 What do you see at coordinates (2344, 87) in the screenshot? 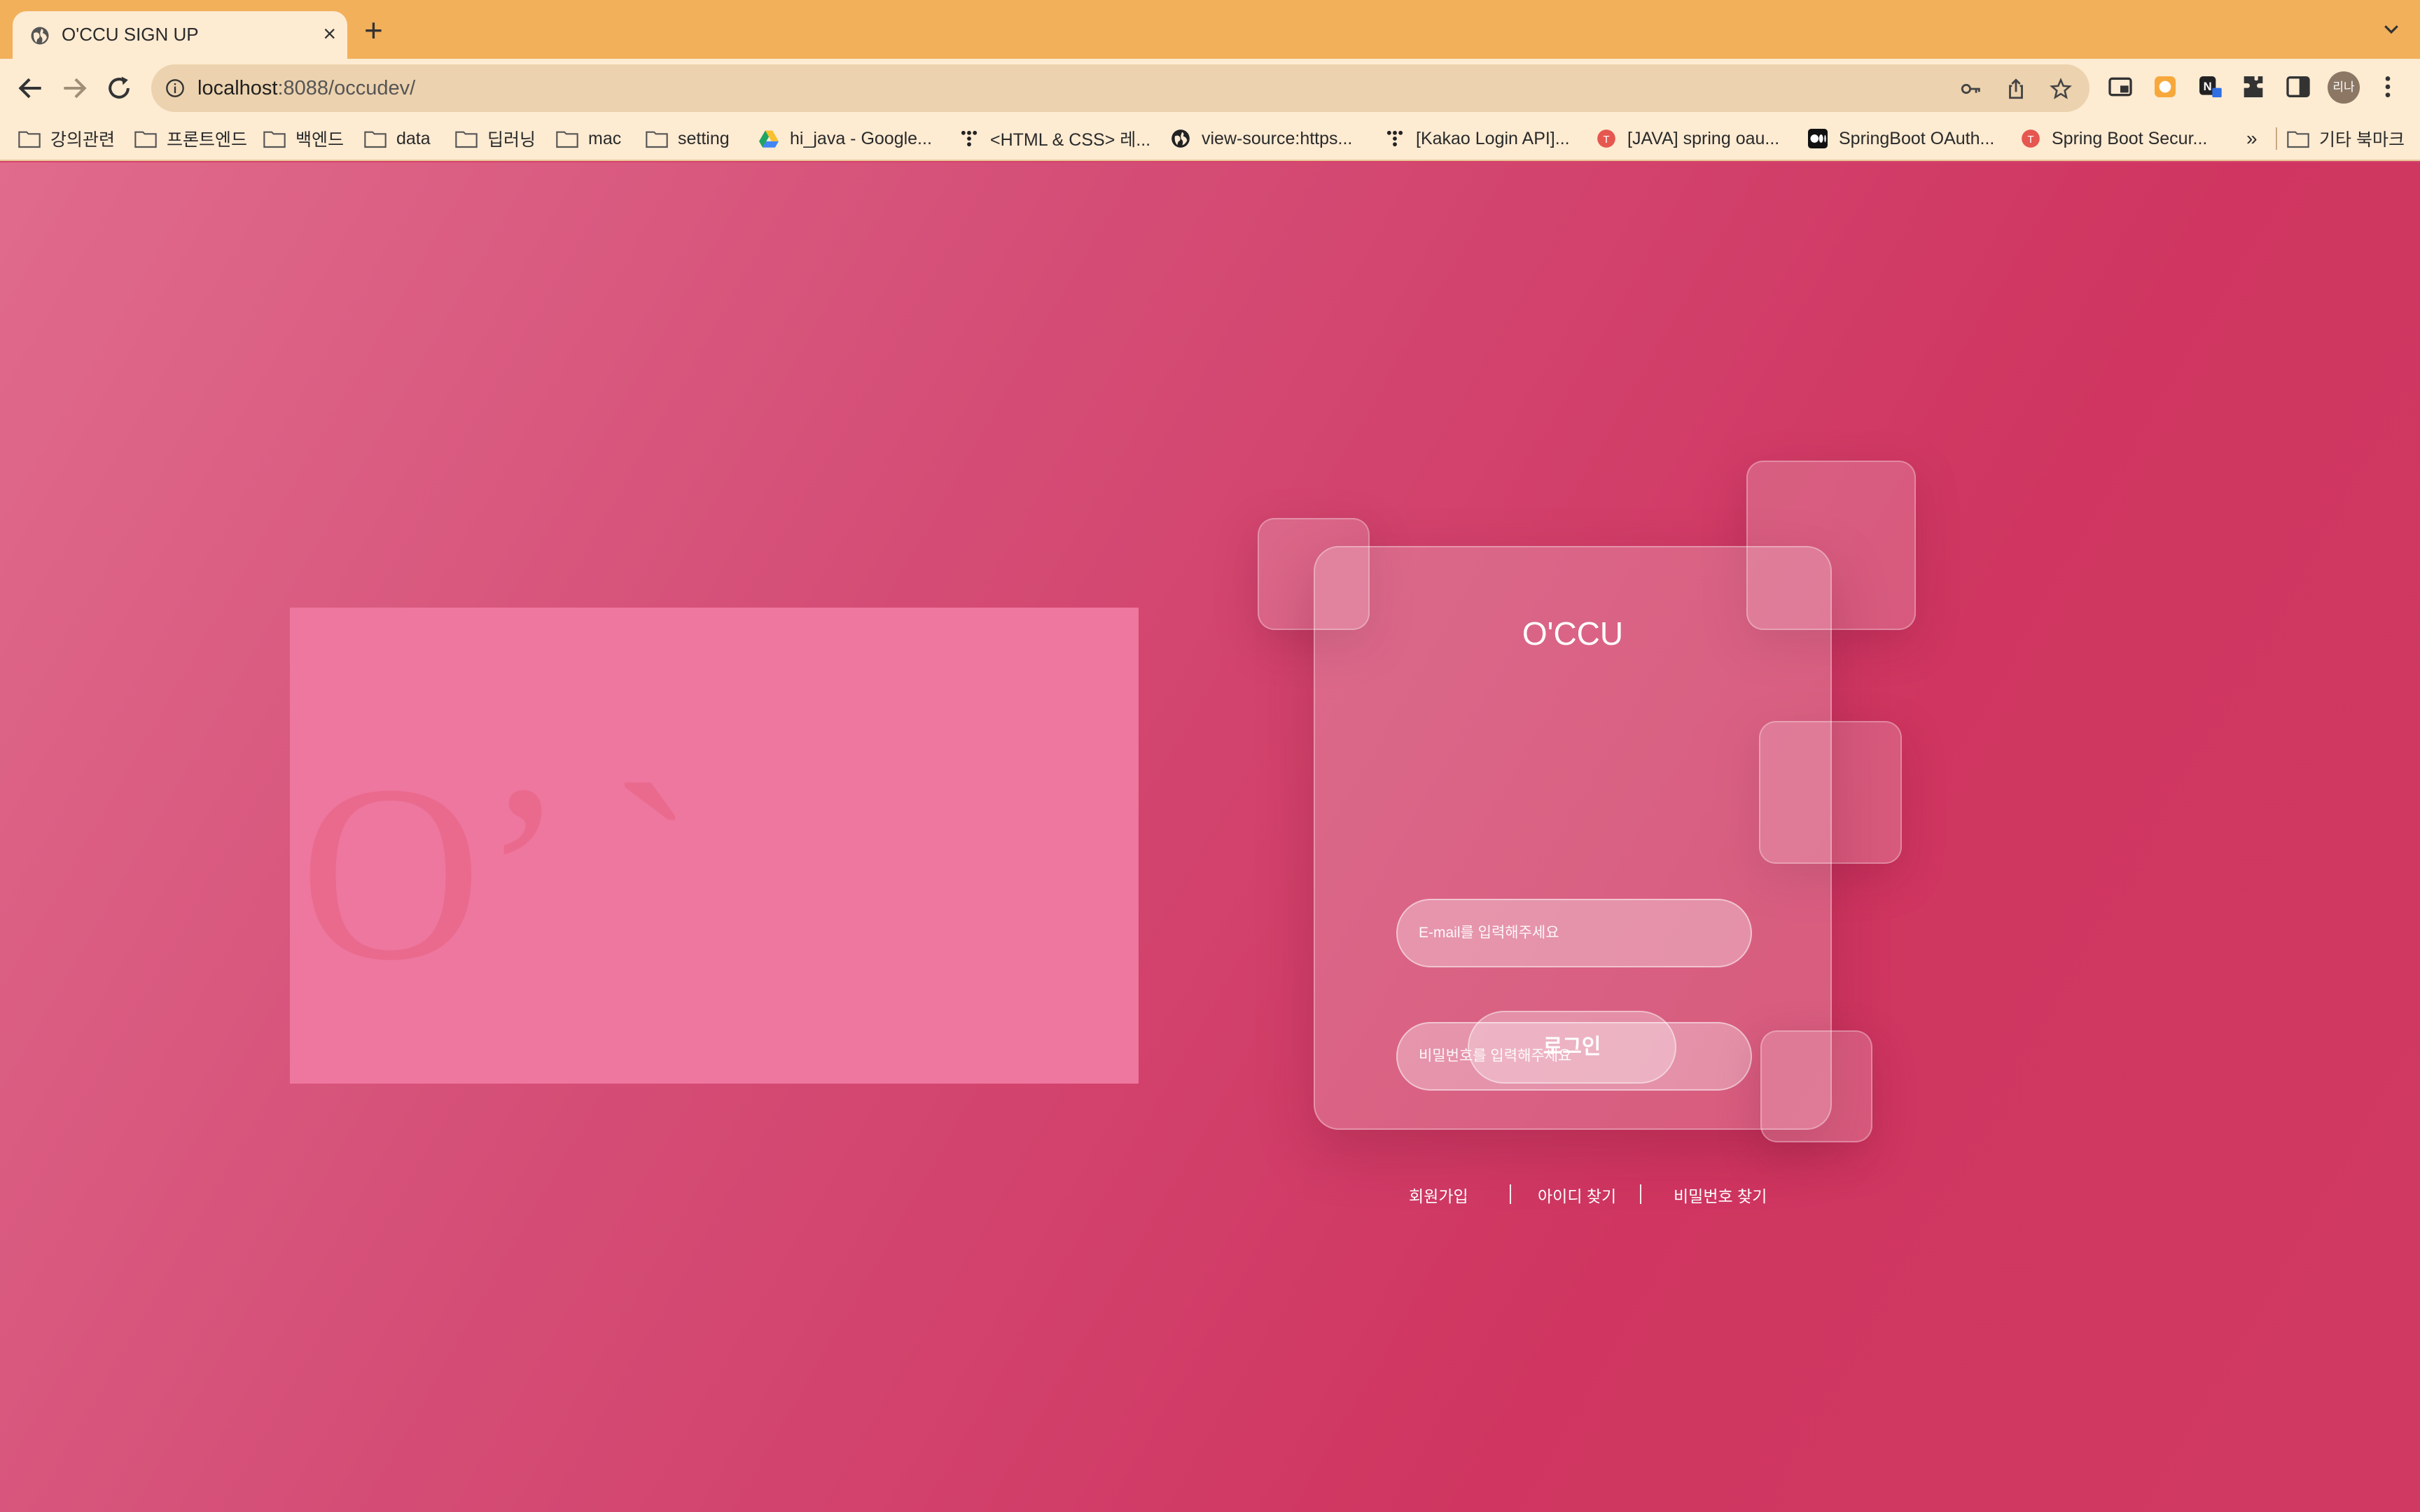
I see `profile-avatar: 리나` at bounding box center [2344, 87].